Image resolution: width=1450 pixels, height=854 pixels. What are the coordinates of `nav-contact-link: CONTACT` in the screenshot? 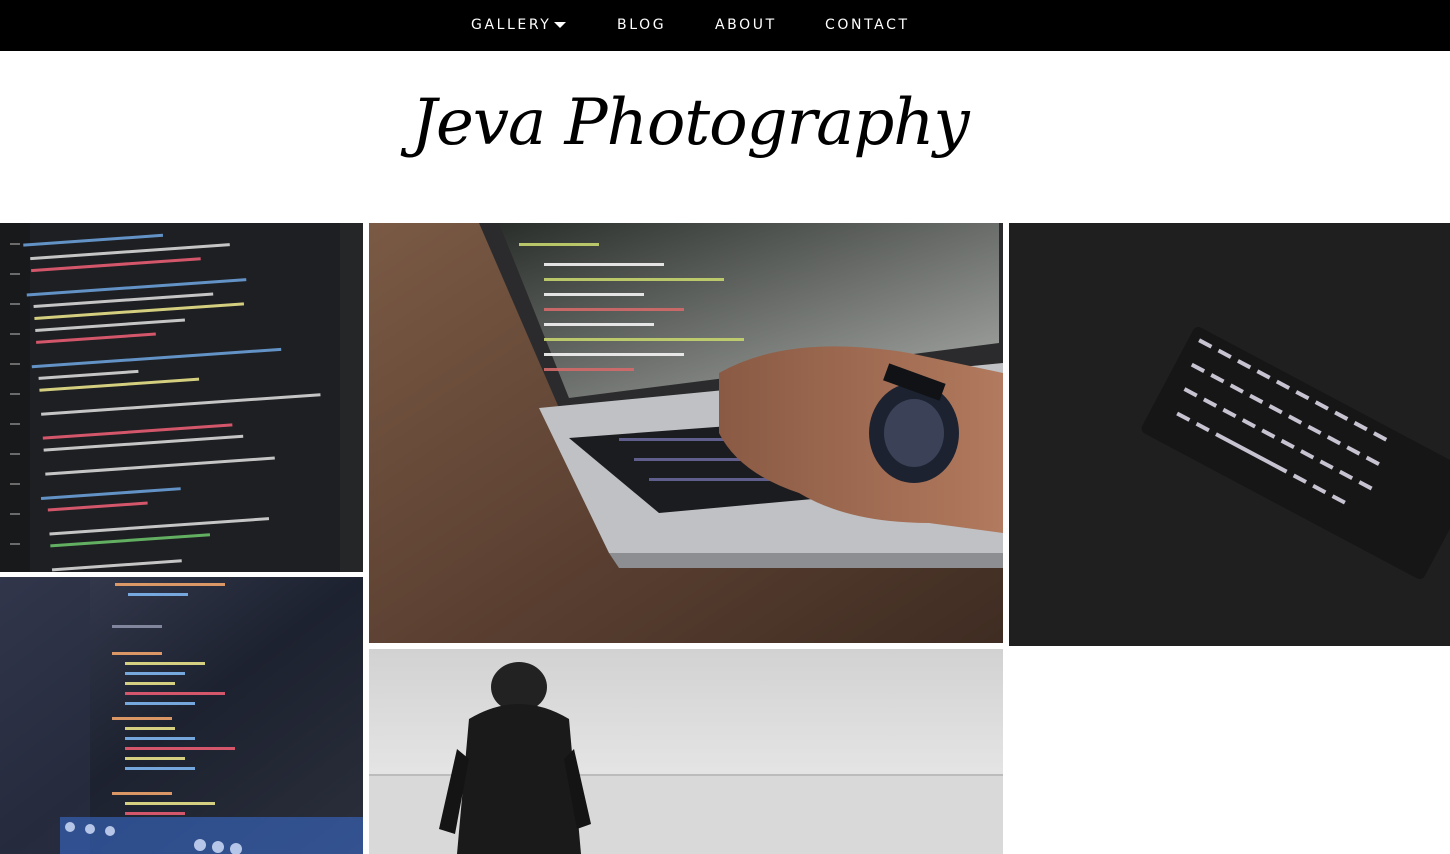 It's located at (867, 25).